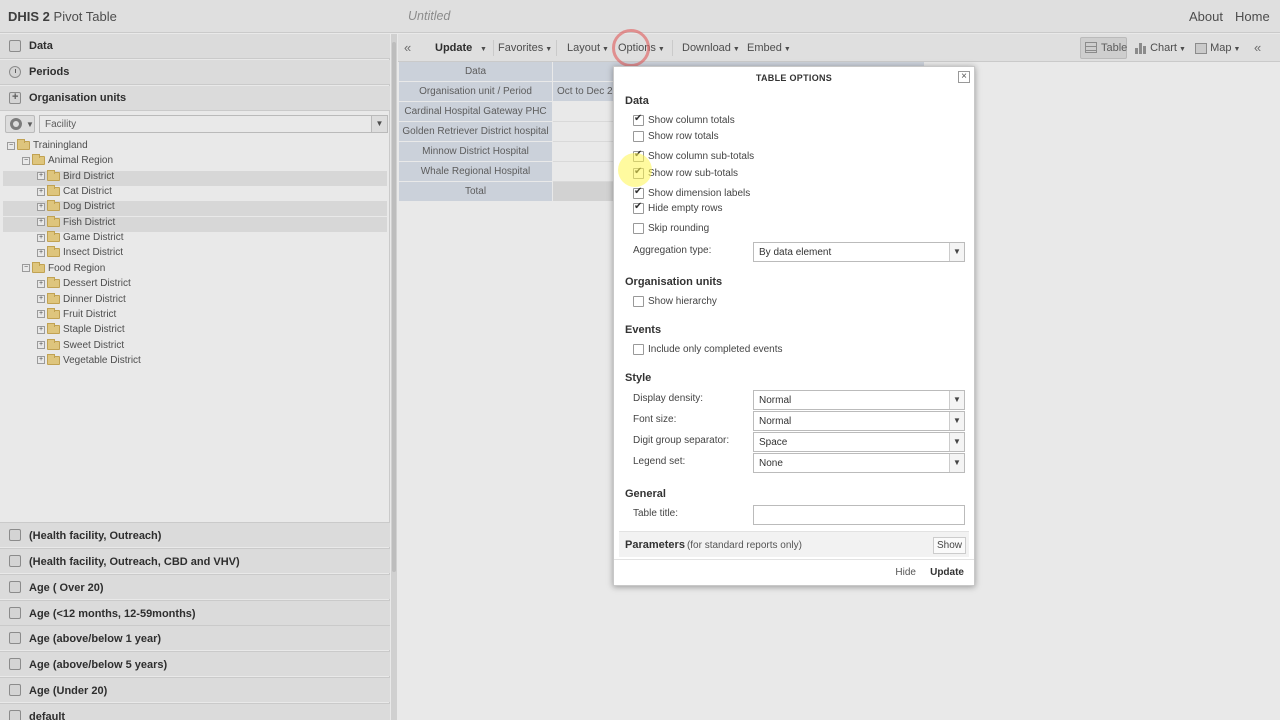 The image size is (1280, 720). I want to click on dimension-group-header: Age ( Over 20), so click(195, 586).